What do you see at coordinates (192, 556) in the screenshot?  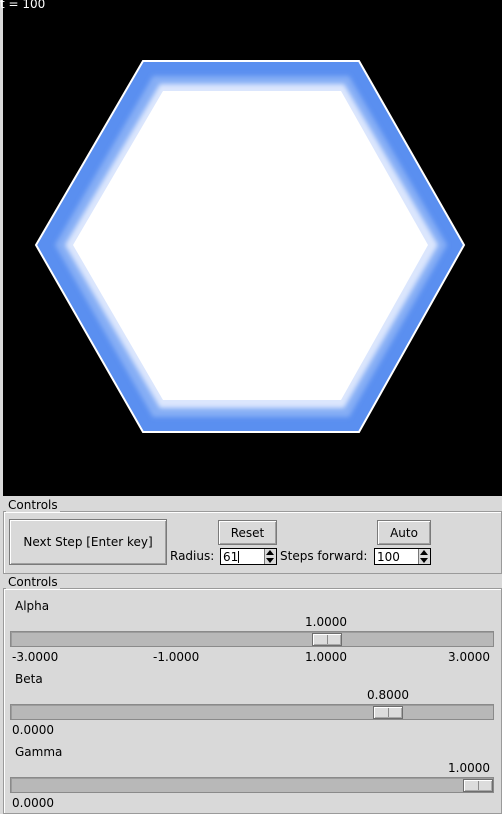 I see `radius-label: Radius:` at bounding box center [192, 556].